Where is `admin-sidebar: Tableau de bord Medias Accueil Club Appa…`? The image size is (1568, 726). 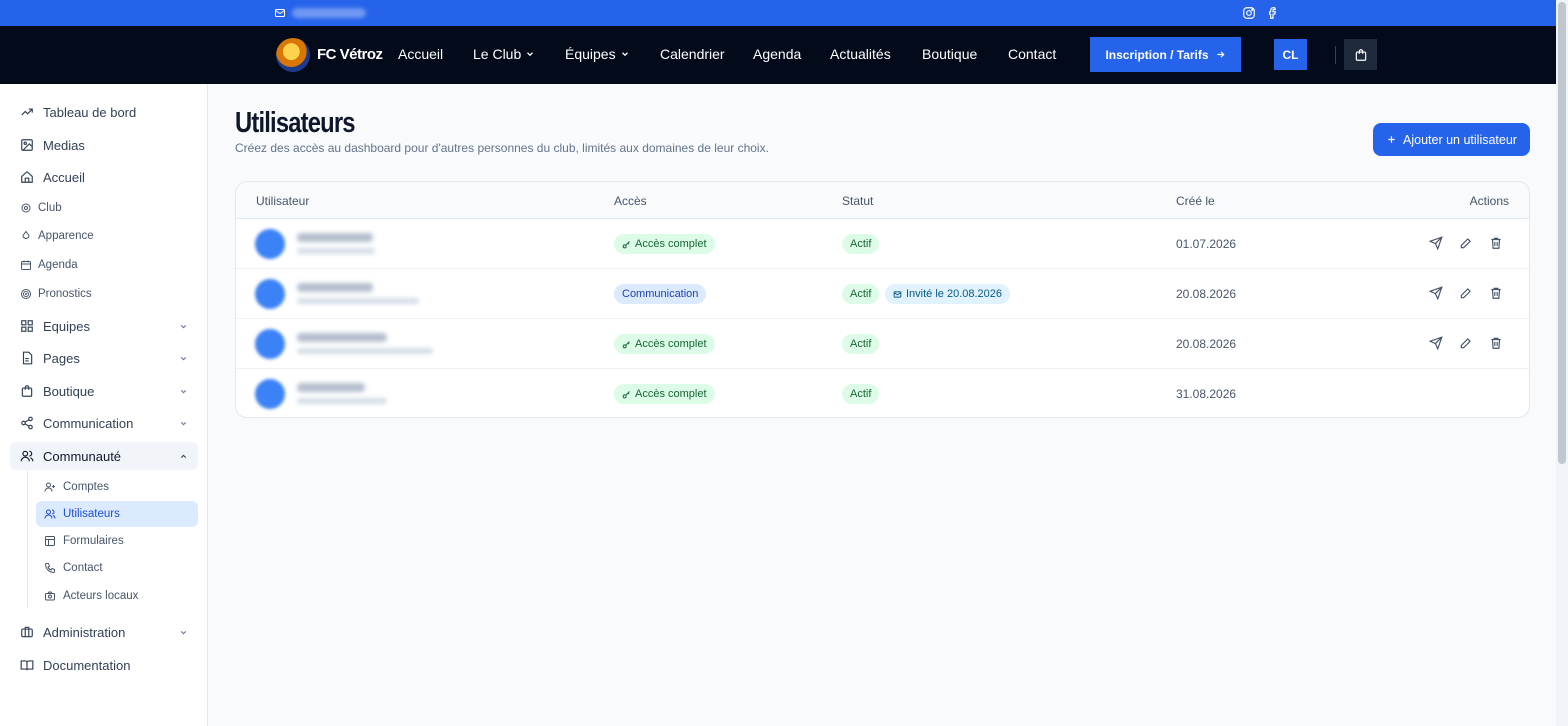
admin-sidebar: Tableau de bord Medias Accueil Club Appa… is located at coordinates (104, 405).